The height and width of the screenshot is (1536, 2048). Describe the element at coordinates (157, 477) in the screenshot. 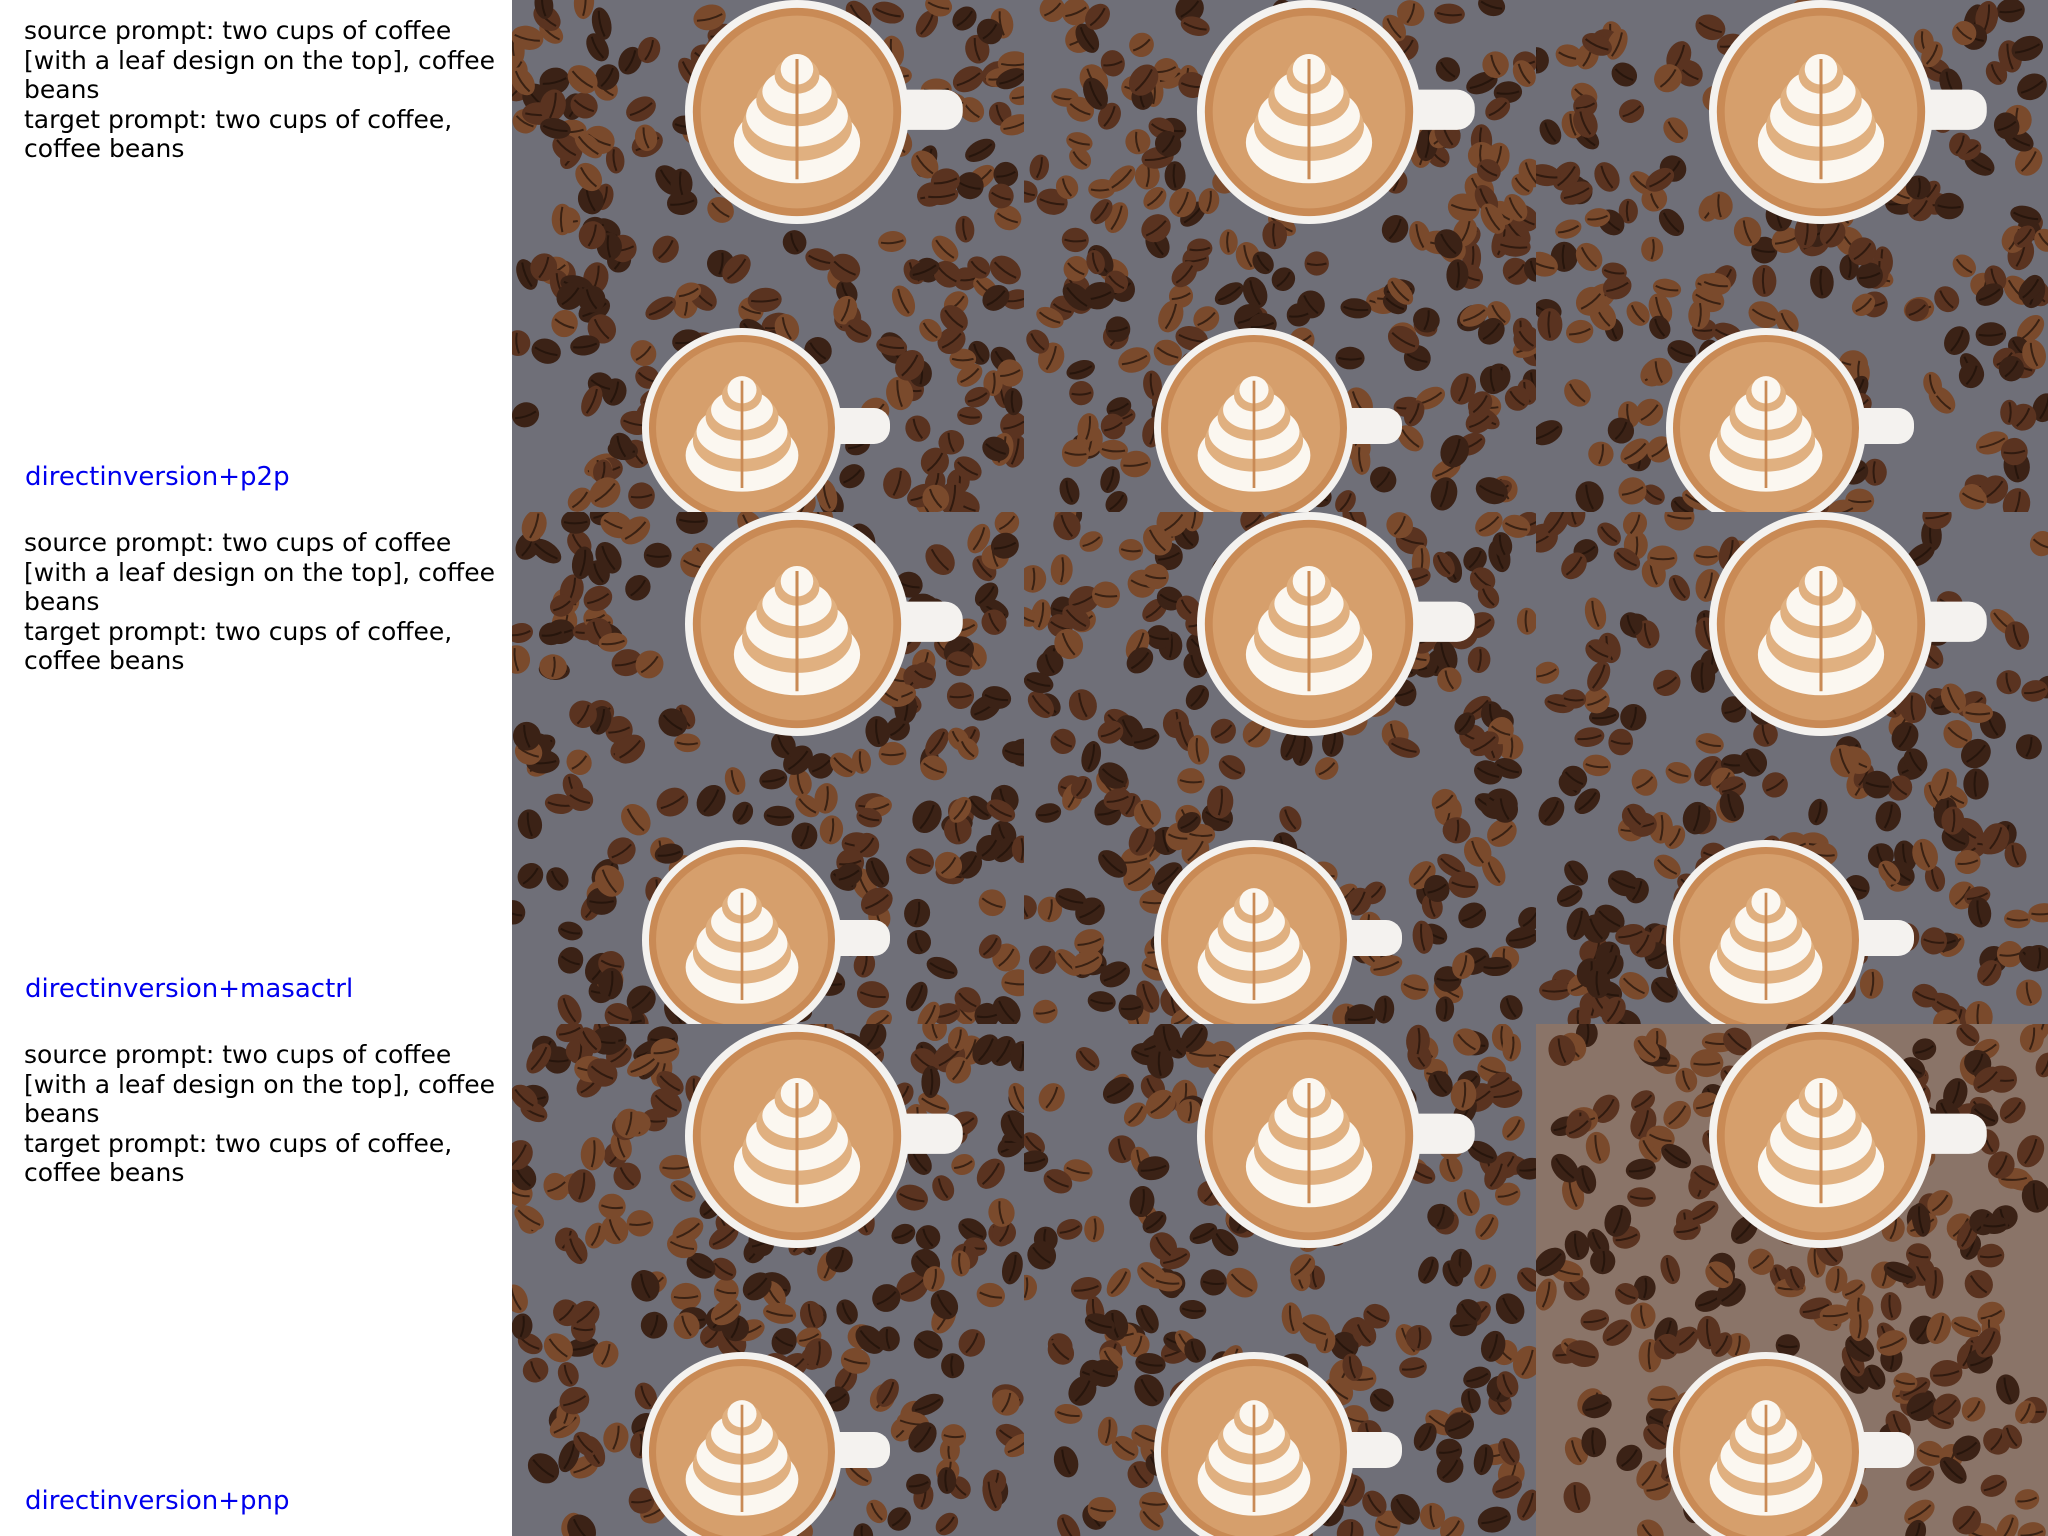

I see `method-label: directinversion+p2p` at that location.